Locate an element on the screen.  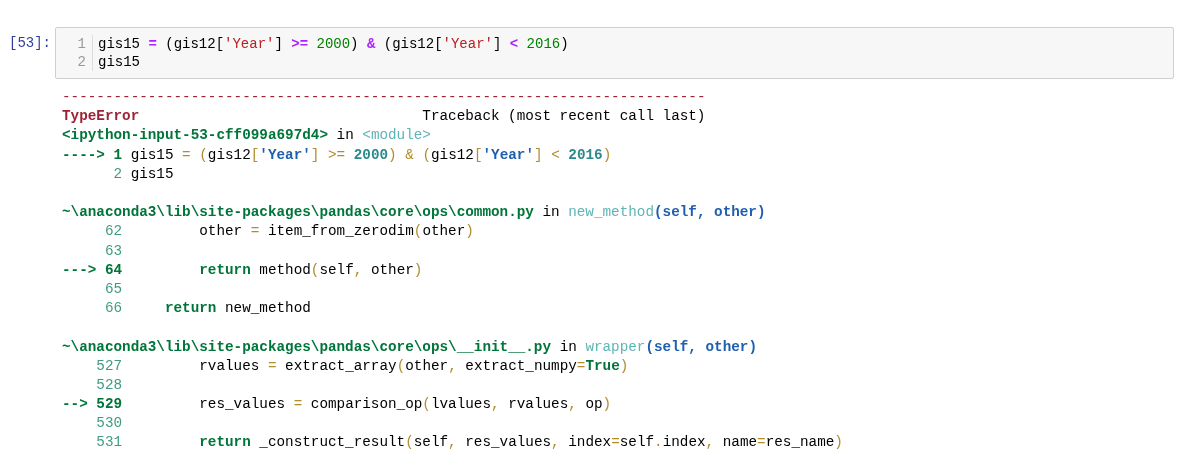
line-marker: ----> is located at coordinates (83, 155).